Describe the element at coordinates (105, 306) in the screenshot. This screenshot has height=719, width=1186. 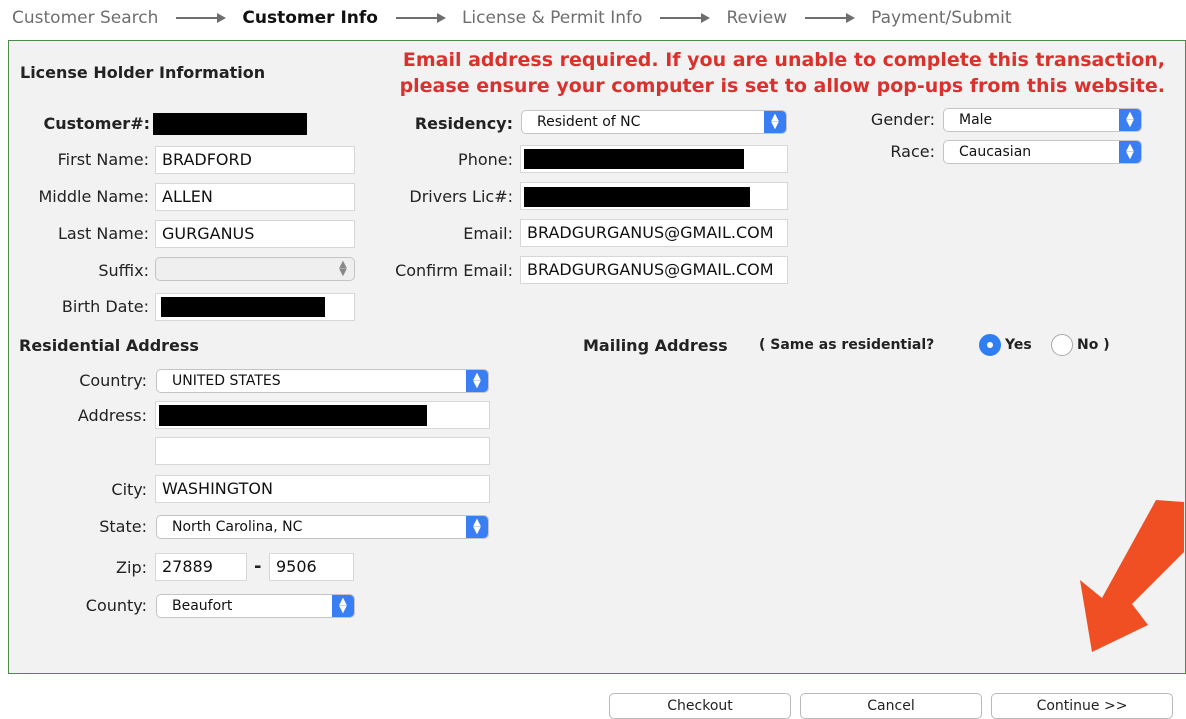
I see `birth-date-label: Birth Date:` at that location.